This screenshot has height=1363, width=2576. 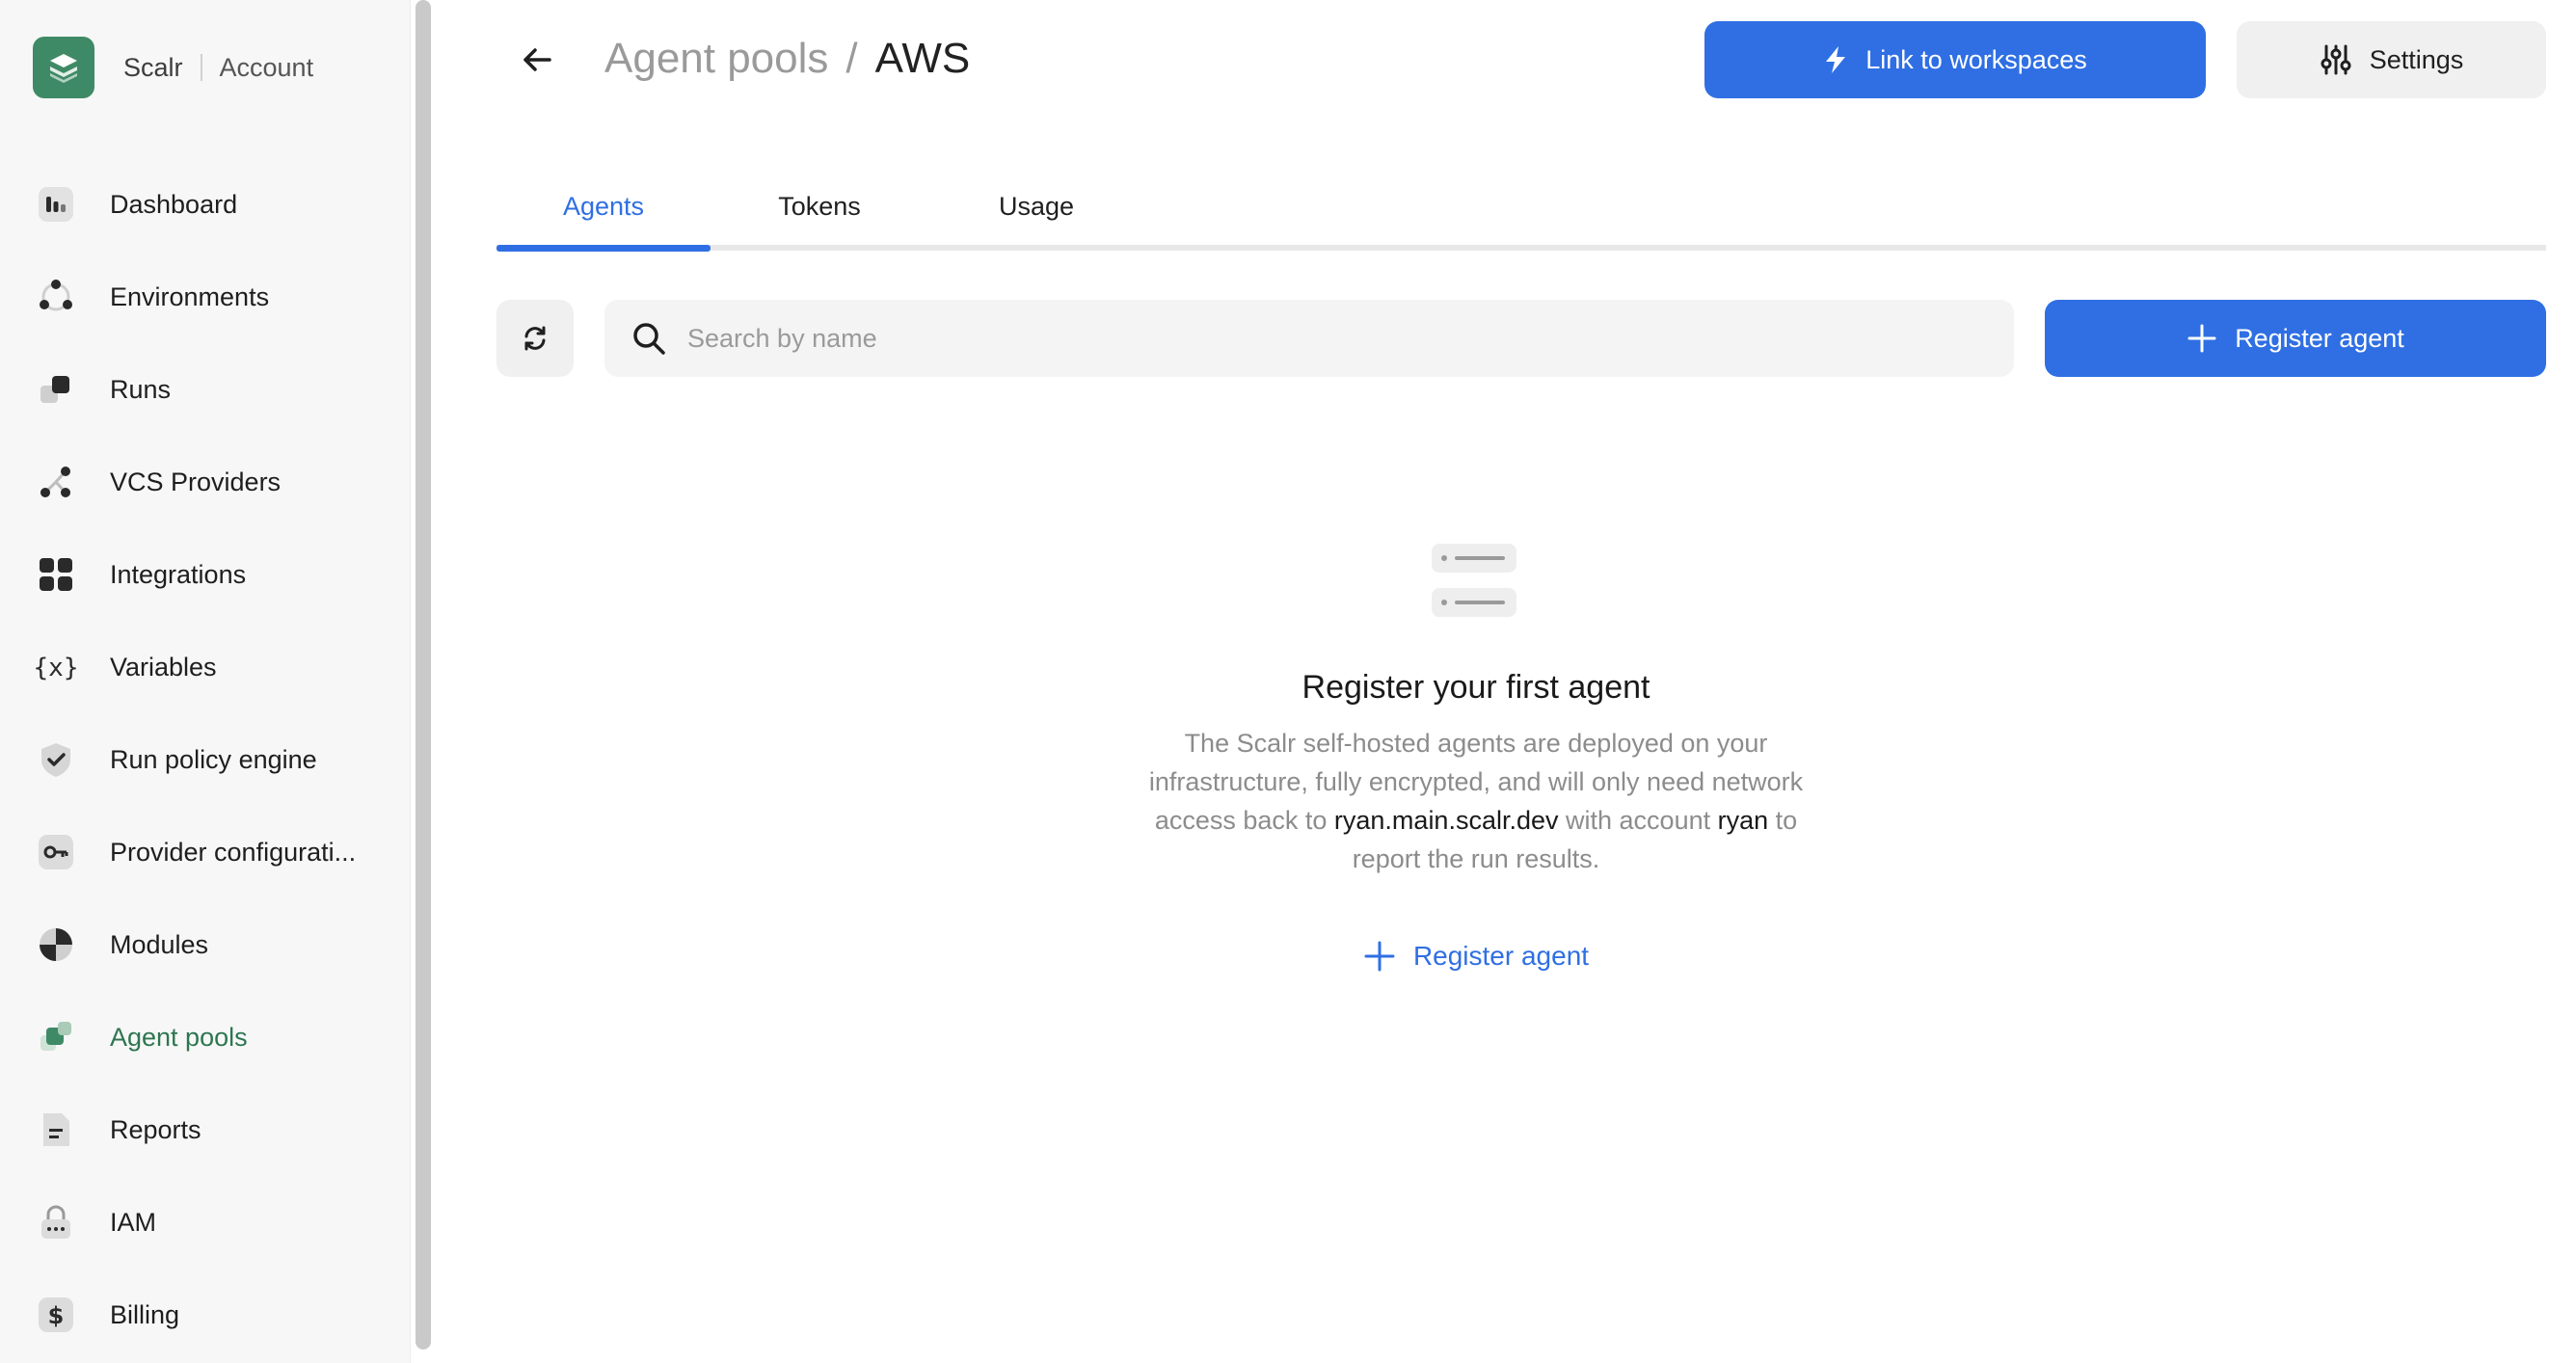 I want to click on search-box, so click(x=1309, y=338).